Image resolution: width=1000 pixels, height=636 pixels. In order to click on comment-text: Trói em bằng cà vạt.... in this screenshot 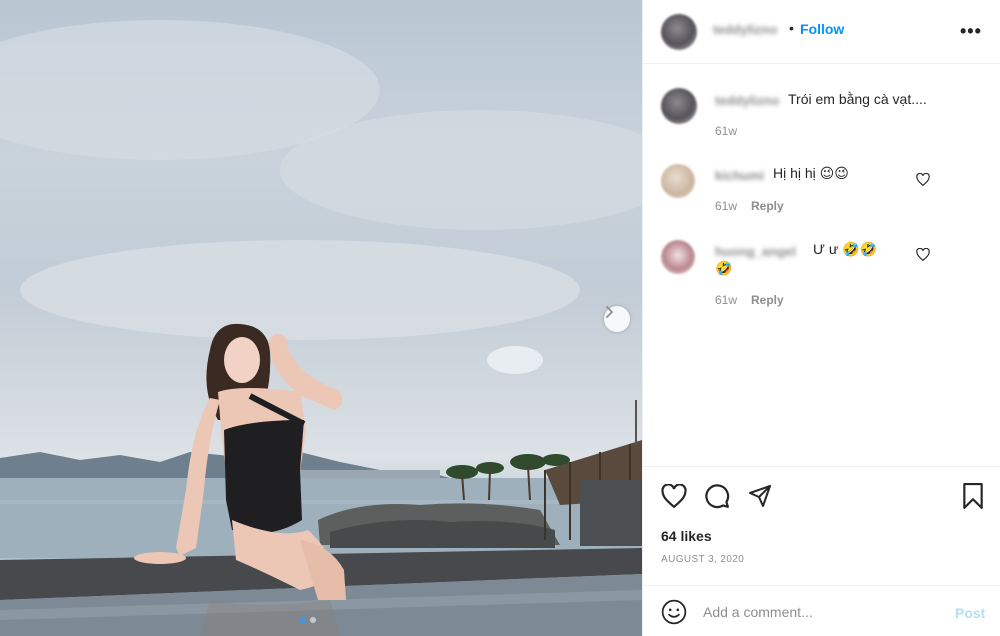, I will do `click(857, 99)`.